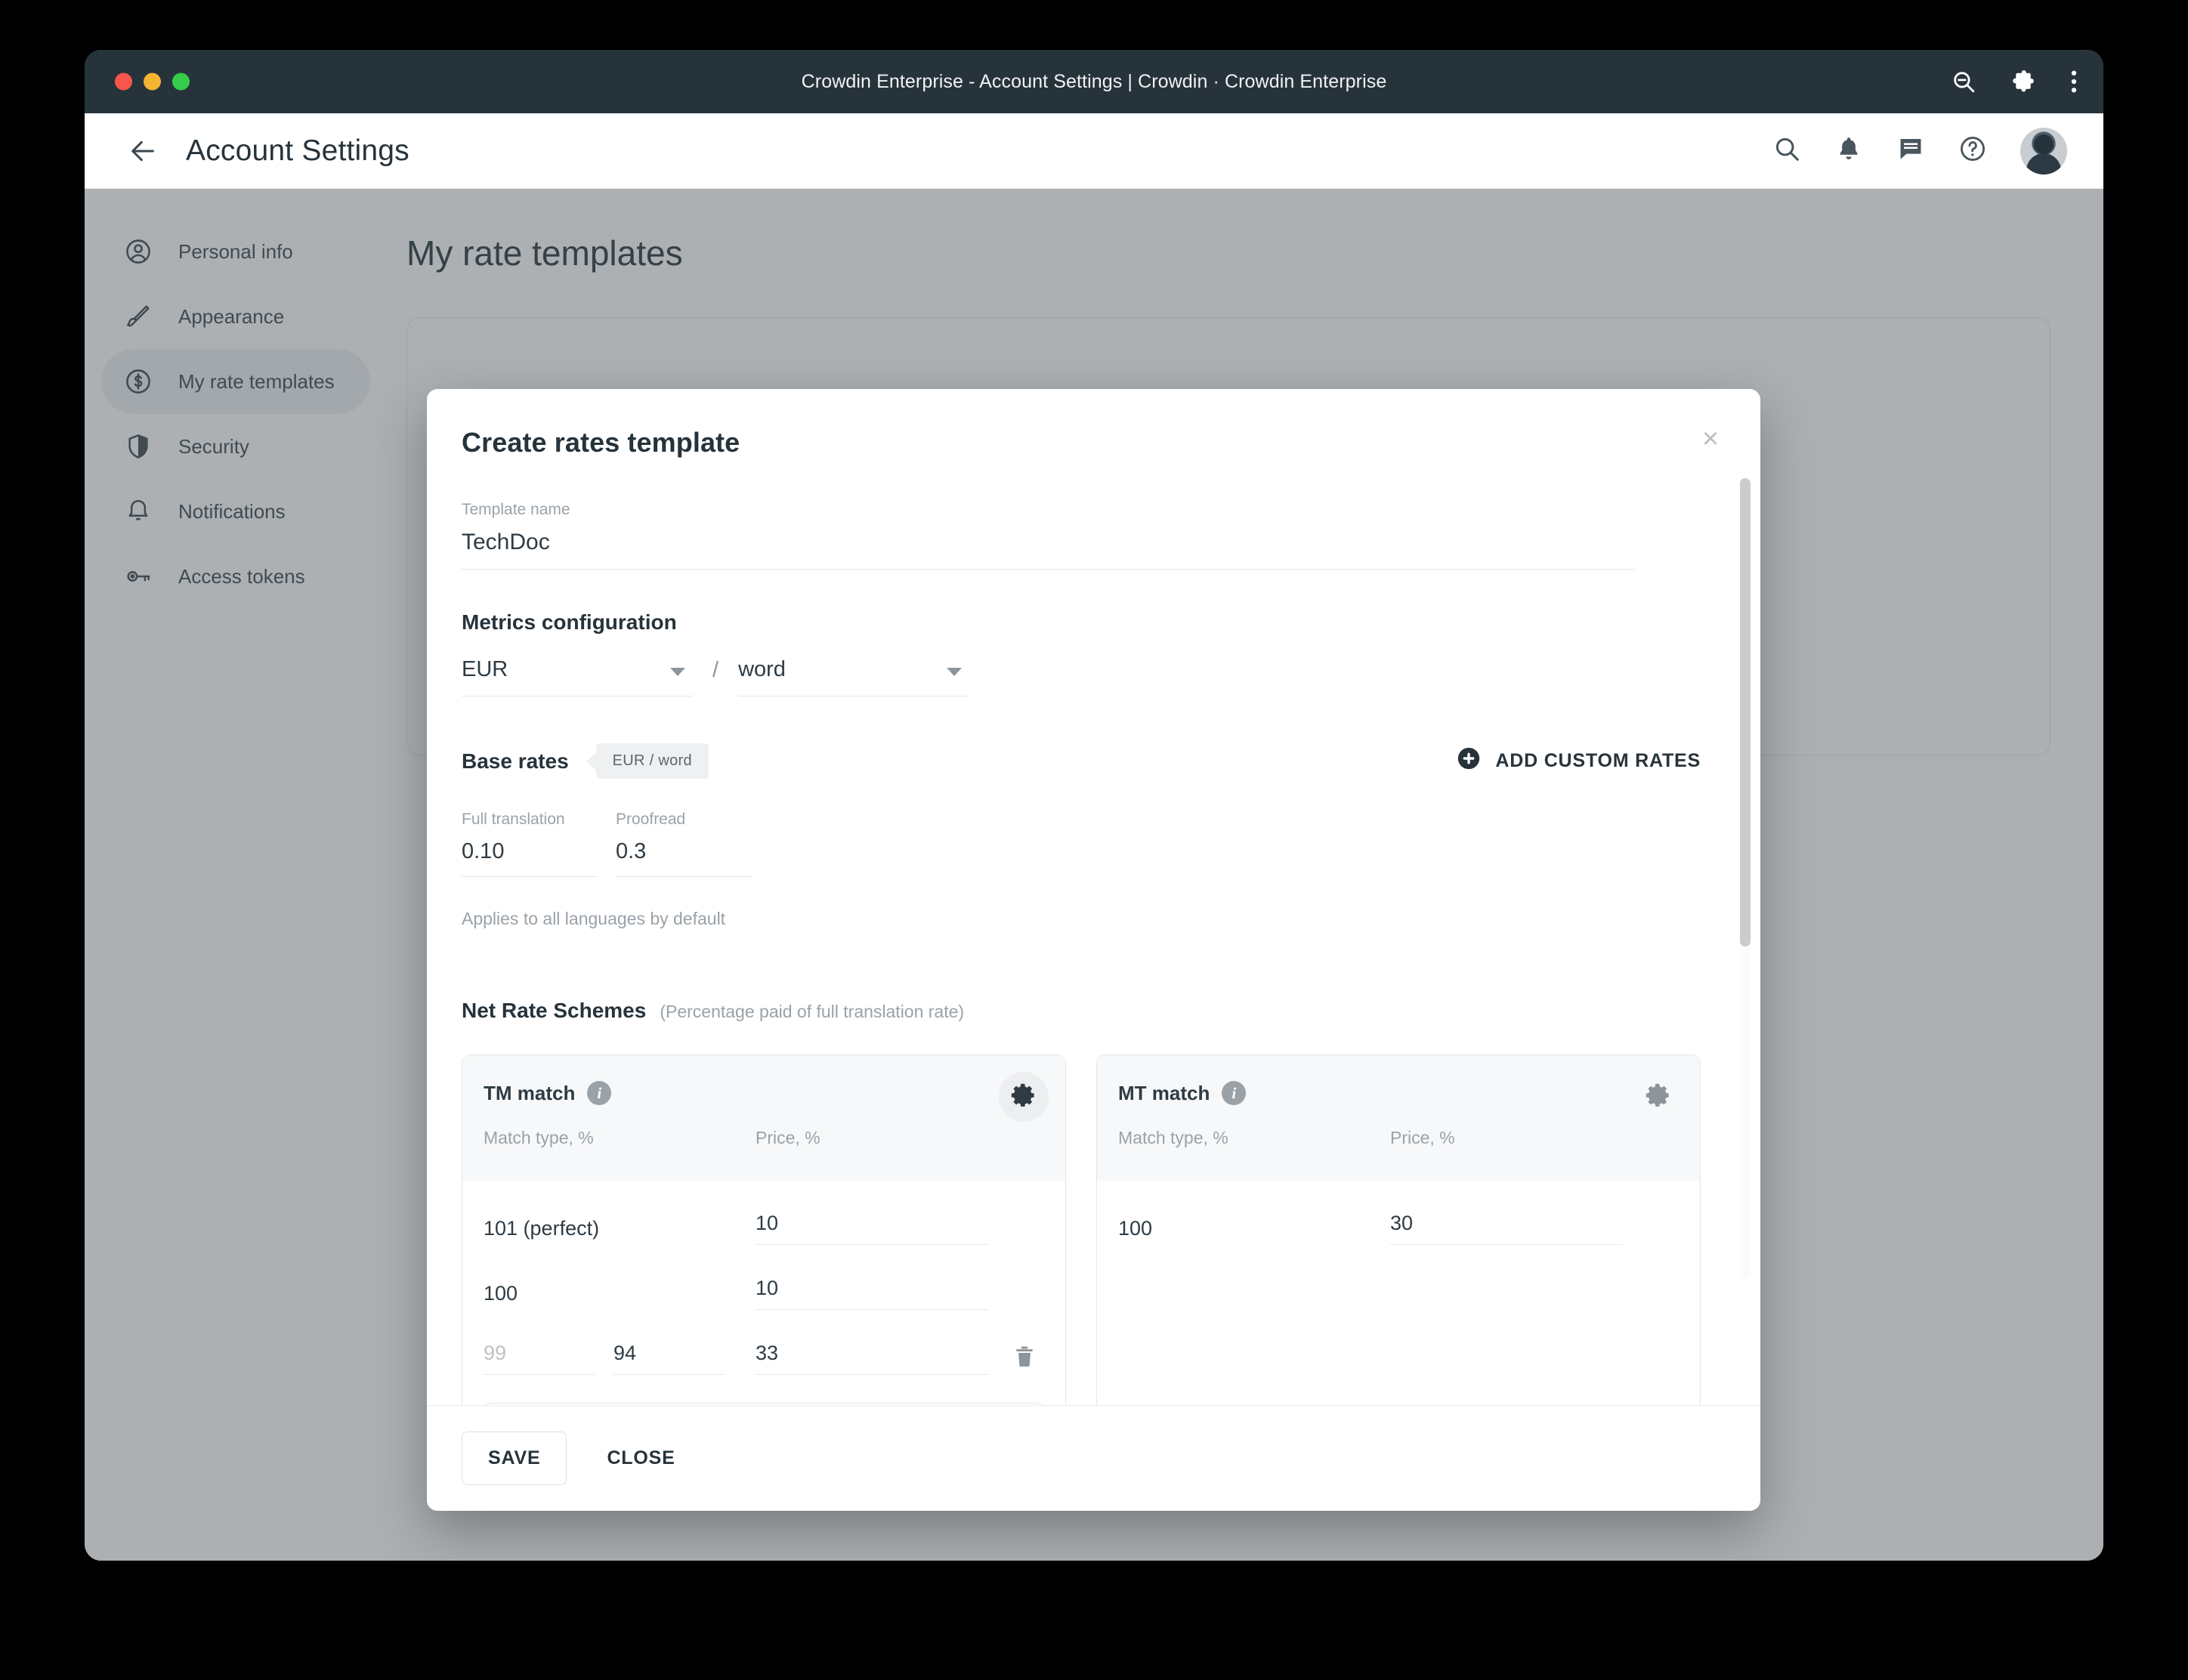 Image resolution: width=2188 pixels, height=1680 pixels. Describe the element at coordinates (764, 1404) in the screenshot. I see `add-row-button: +` at that location.